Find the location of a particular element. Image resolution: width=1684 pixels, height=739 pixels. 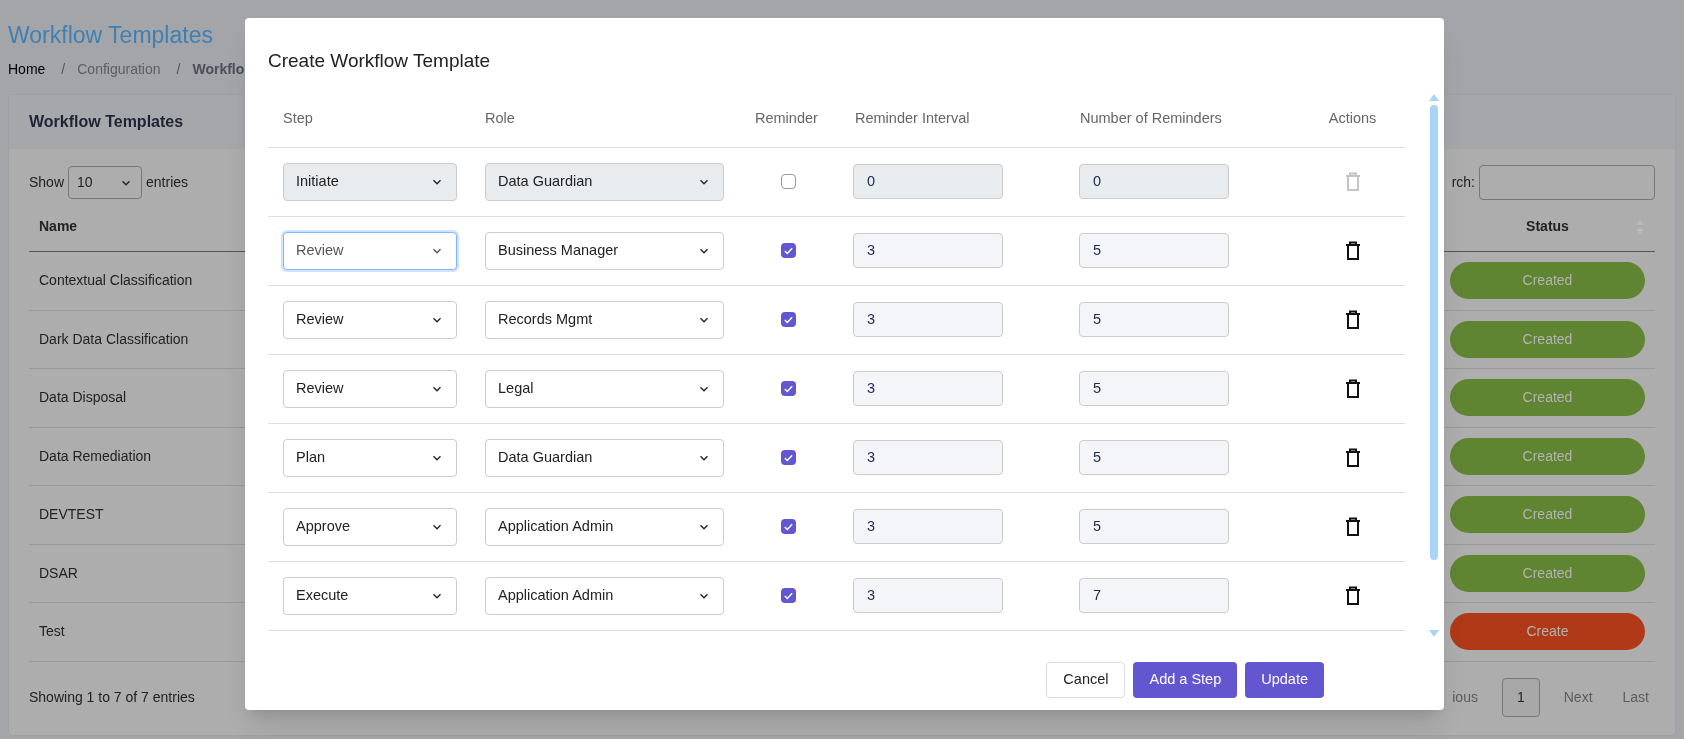

search-label: rch: is located at coordinates (1463, 182).